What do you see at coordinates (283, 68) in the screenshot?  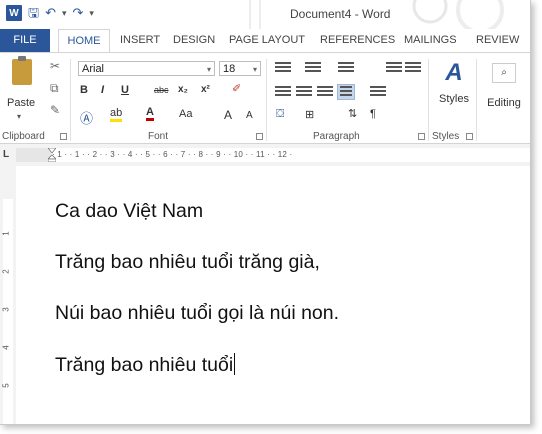 I see `bullets-icon` at bounding box center [283, 68].